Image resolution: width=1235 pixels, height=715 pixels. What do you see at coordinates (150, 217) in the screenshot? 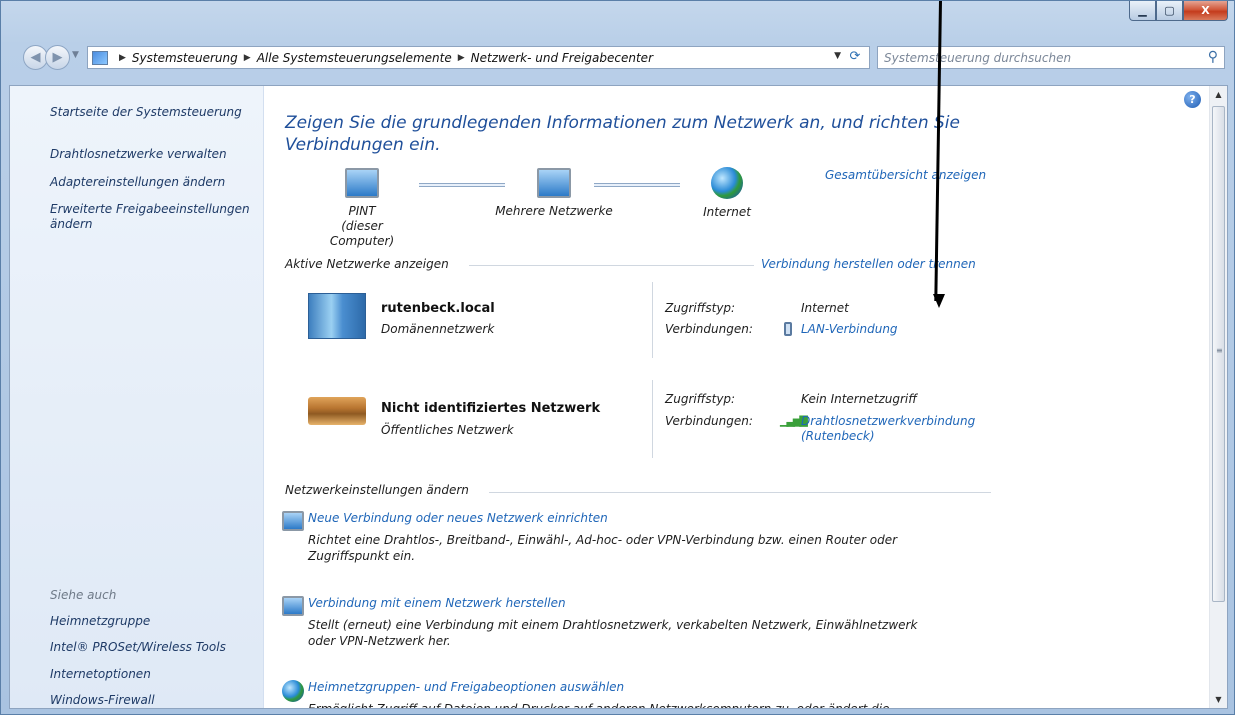
I see `sidebar-item-advanced-sharing: Erweiterte Freigabeeinstellungen ändern` at bounding box center [150, 217].